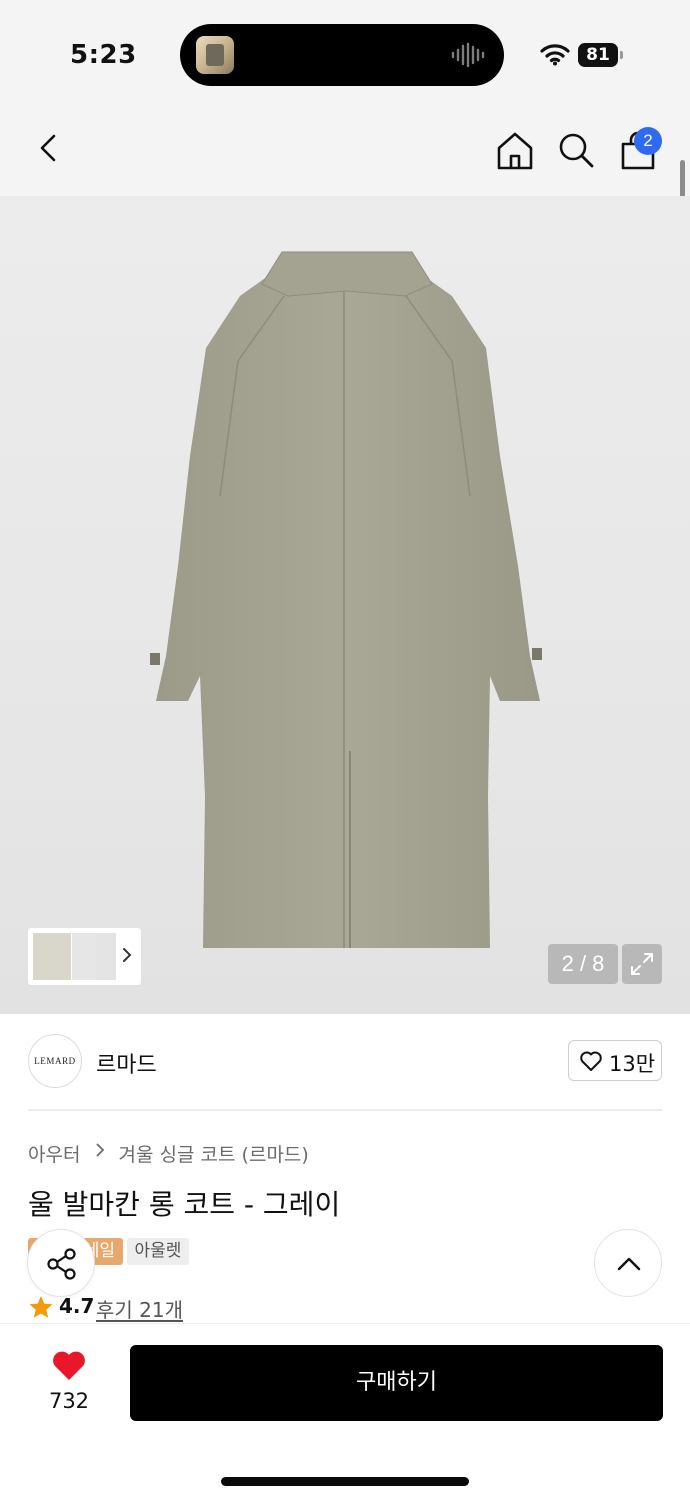 Image resolution: width=690 pixels, height=1500 pixels. Describe the element at coordinates (214, 1153) in the screenshot. I see `breadcrumb-item-category: 겨울 싱글 코트 (르마드)` at that location.